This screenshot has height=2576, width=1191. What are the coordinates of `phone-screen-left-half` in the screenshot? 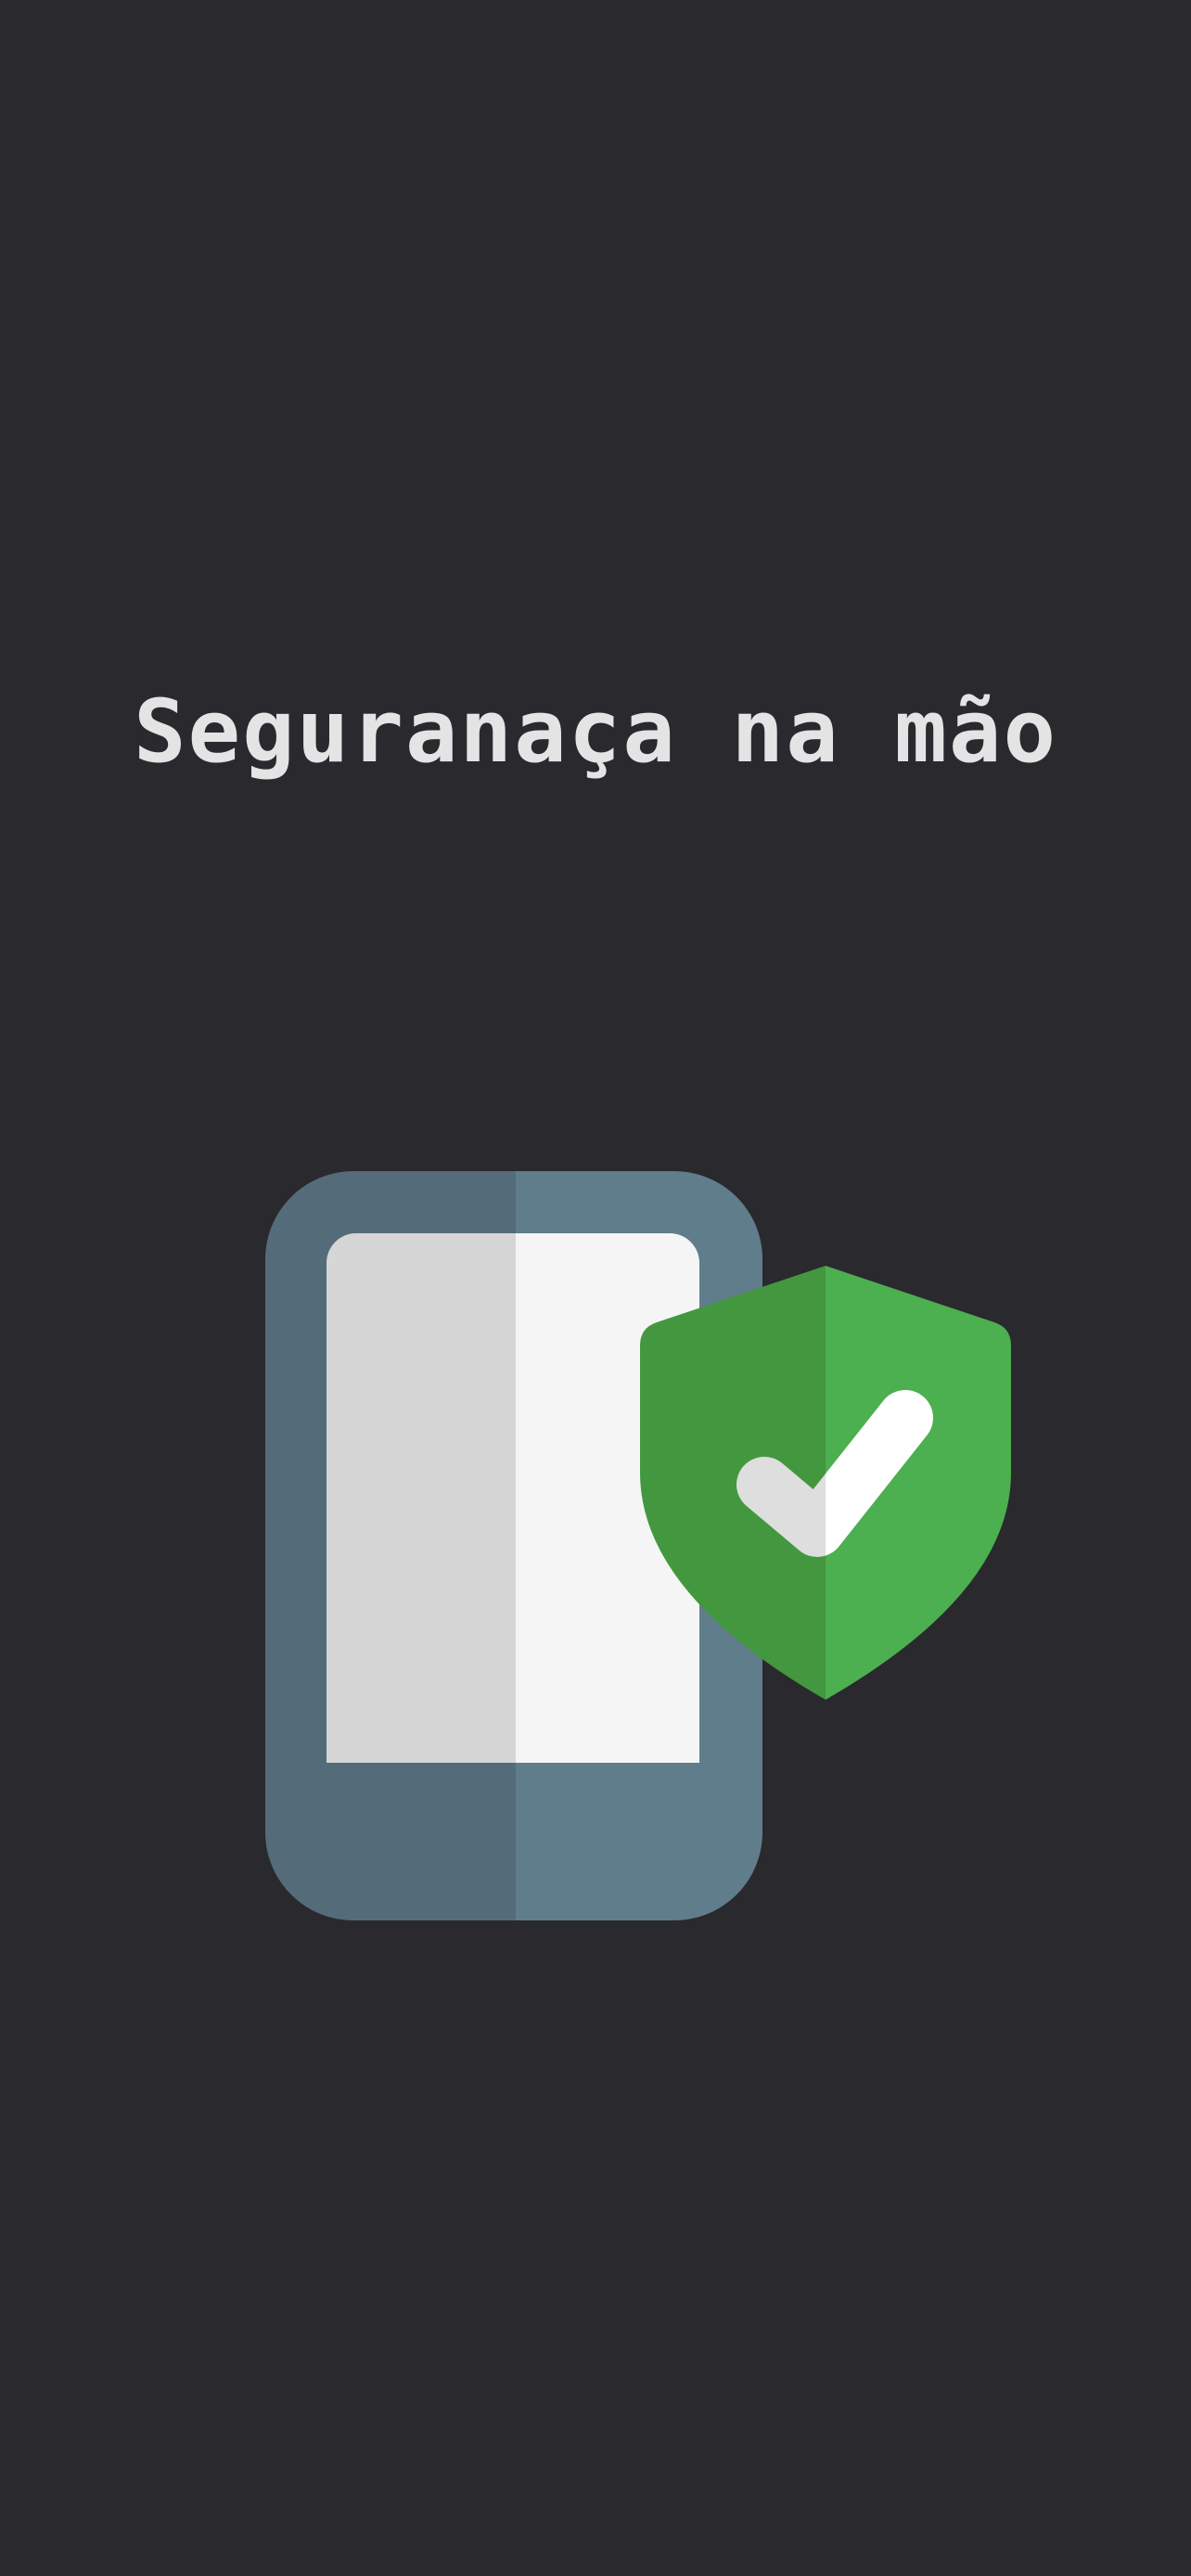 It's located at (421, 1498).